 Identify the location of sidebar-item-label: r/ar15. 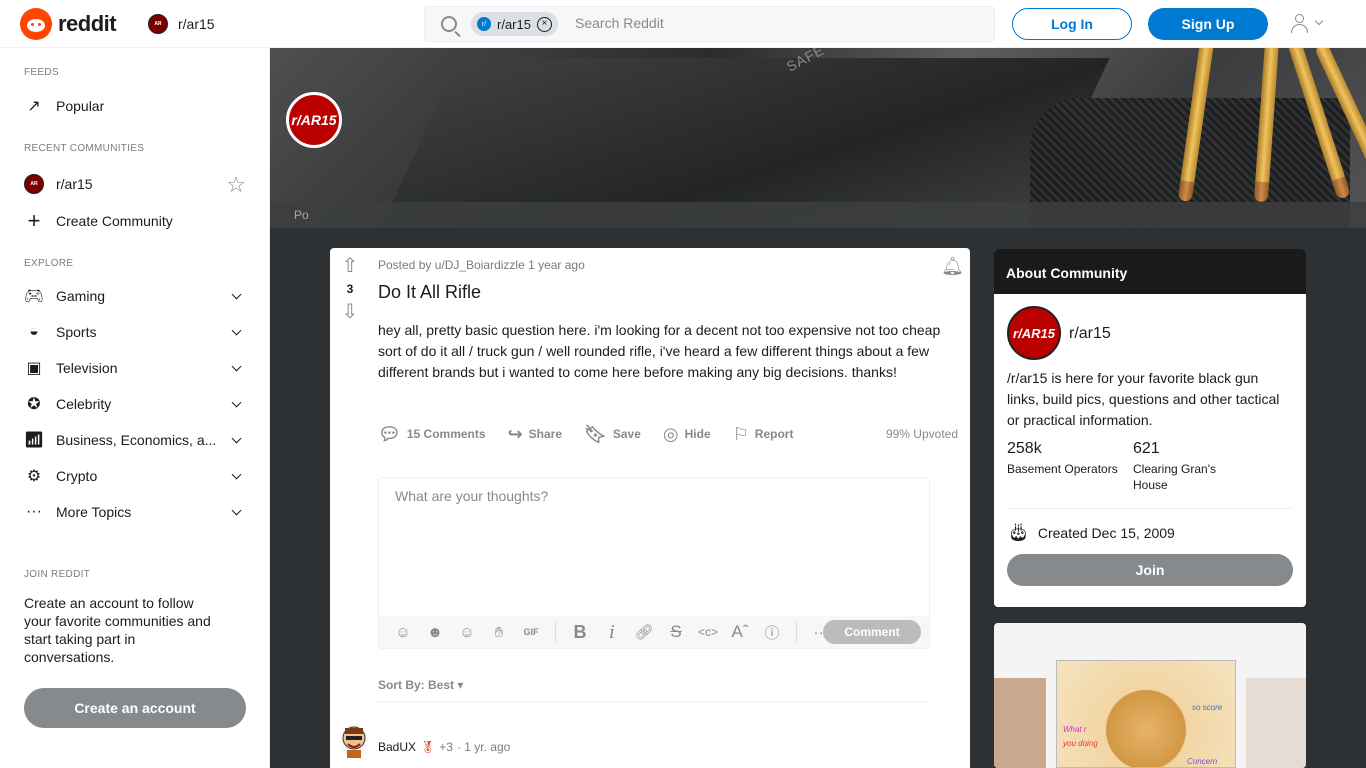
(74, 184).